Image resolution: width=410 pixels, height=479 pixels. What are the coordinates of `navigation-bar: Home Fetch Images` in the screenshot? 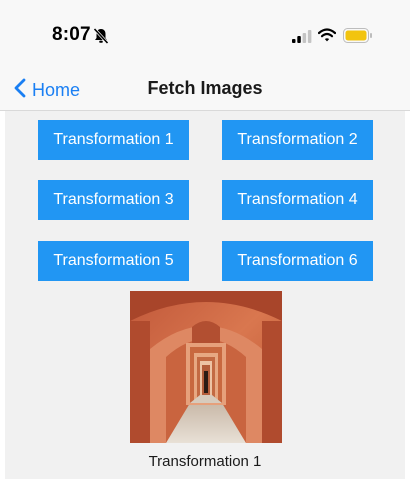 It's located at (205, 90).